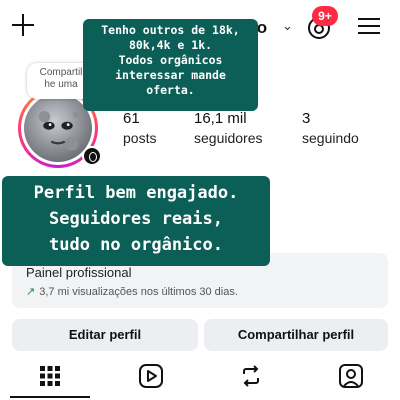 The image size is (400, 400). I want to click on tagged-icon, so click(351, 376).